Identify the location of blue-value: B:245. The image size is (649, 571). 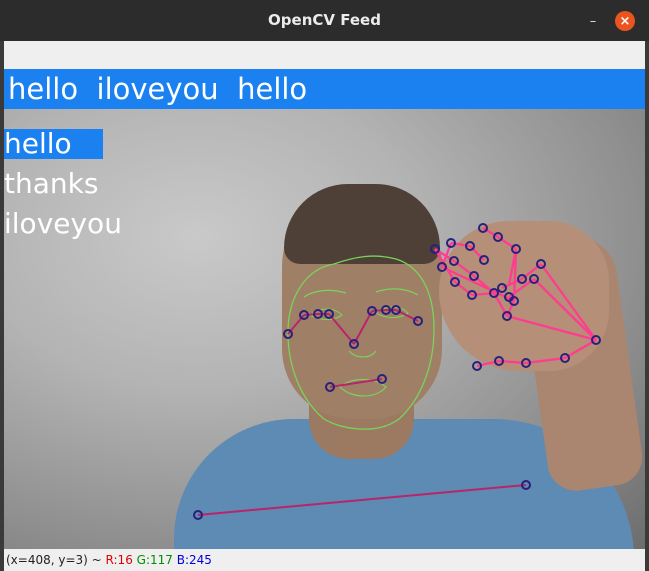
(194, 560).